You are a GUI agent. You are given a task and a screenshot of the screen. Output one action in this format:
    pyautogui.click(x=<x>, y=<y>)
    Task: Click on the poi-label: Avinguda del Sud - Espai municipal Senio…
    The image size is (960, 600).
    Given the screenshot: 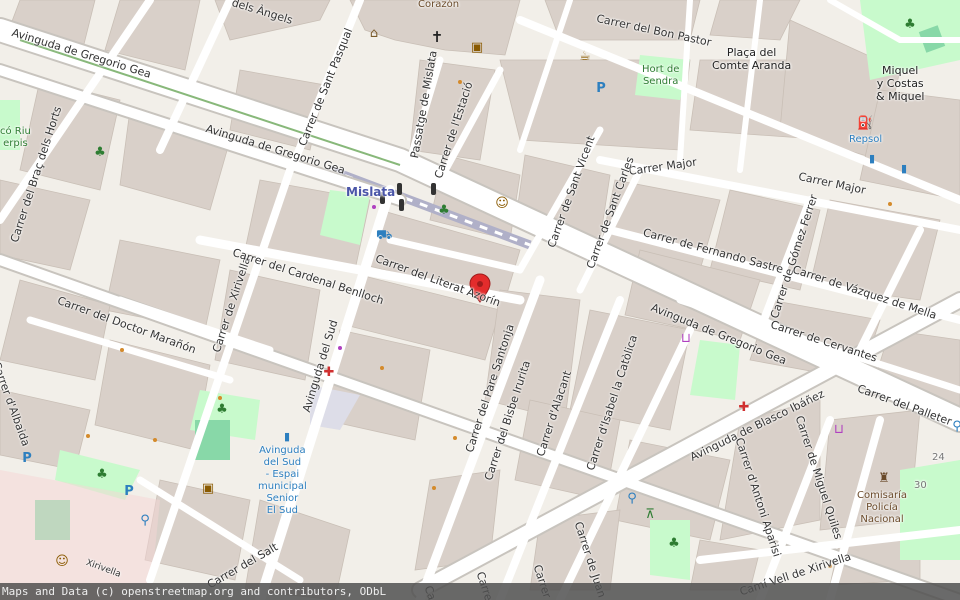 What is the action you would take?
    pyautogui.click(x=282, y=480)
    